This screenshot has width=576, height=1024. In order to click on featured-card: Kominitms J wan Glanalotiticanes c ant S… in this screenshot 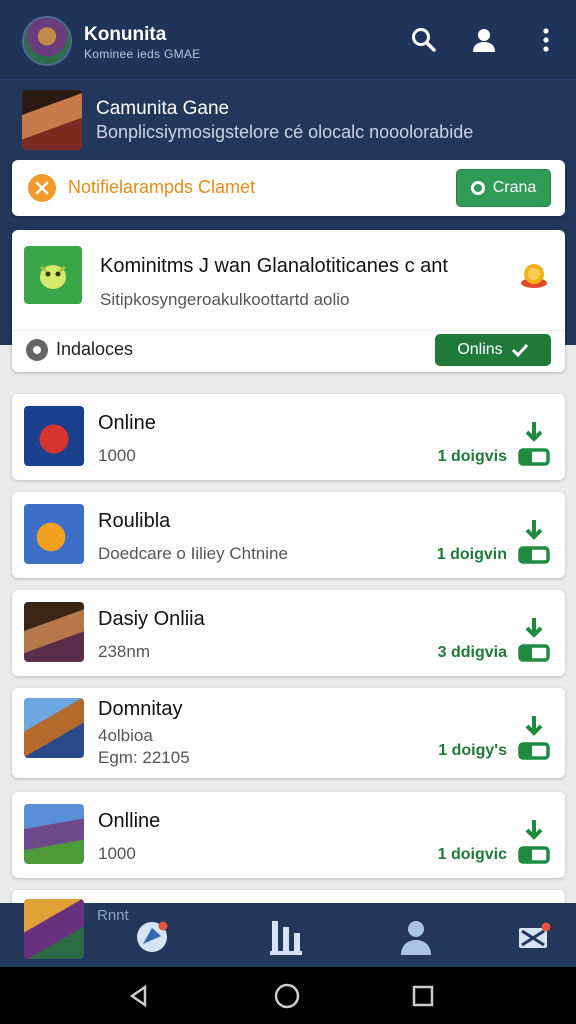, I will do `click(288, 301)`.